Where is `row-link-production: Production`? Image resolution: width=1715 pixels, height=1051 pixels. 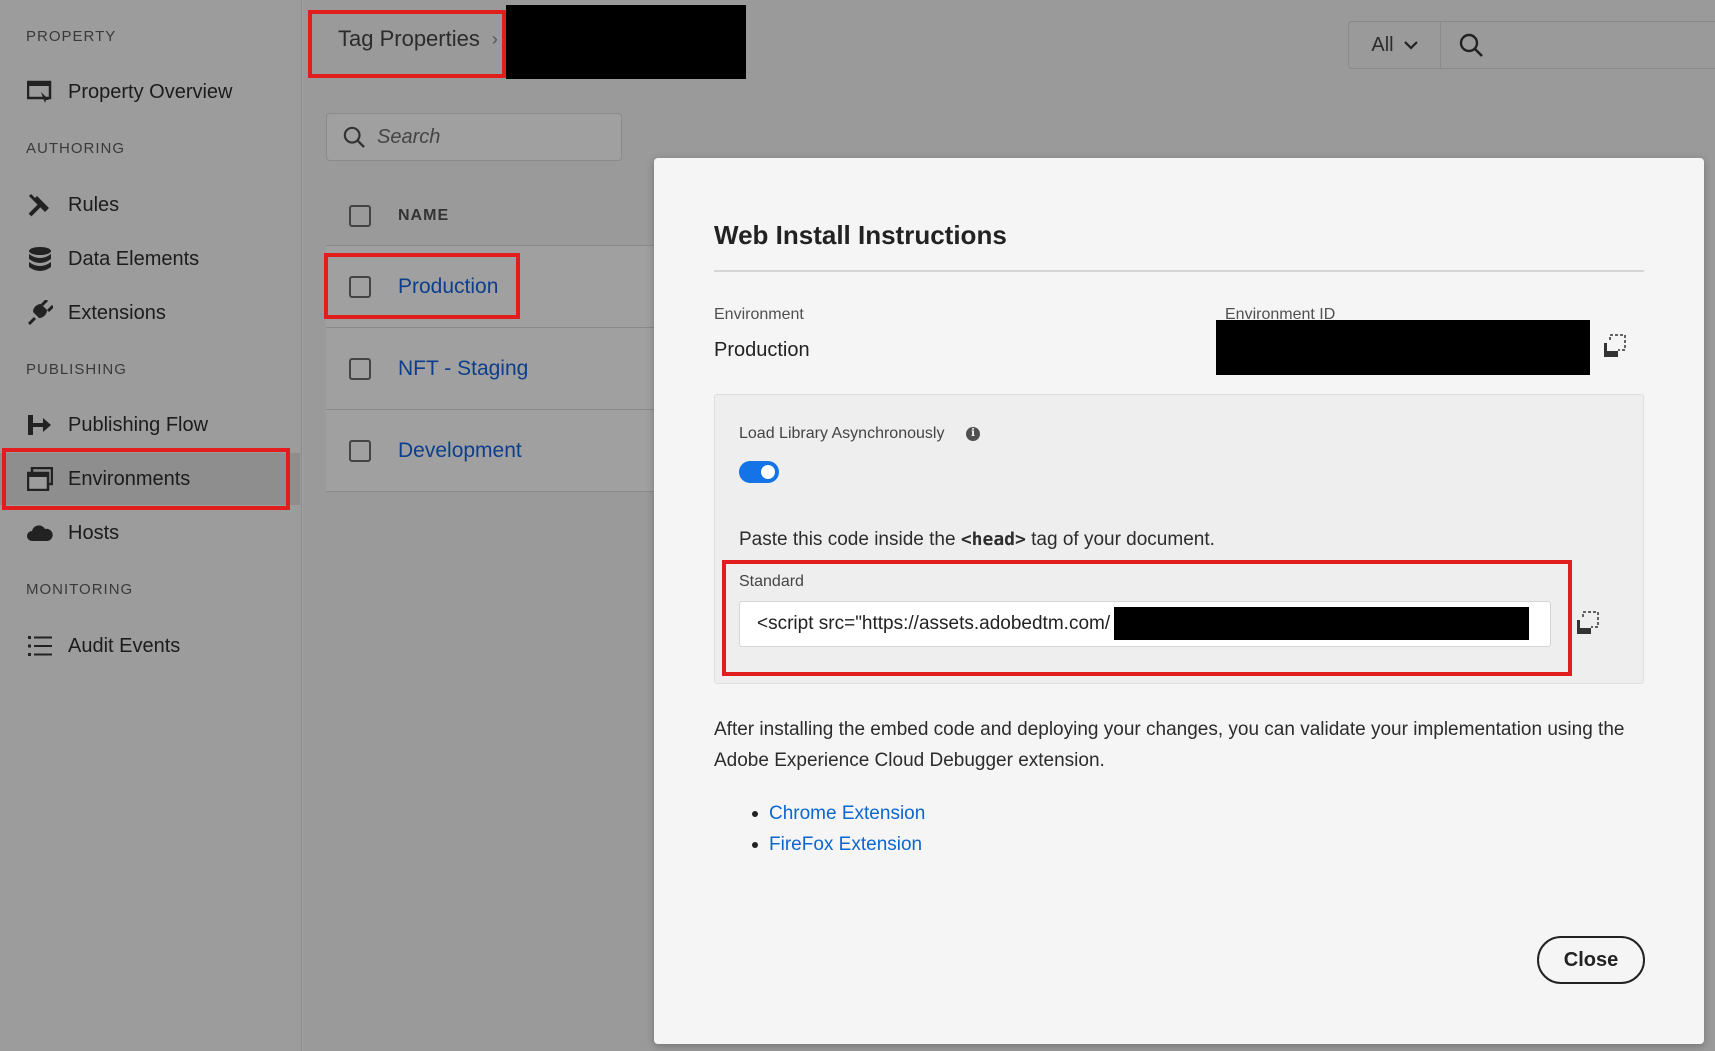
row-link-production: Production is located at coordinates (448, 287).